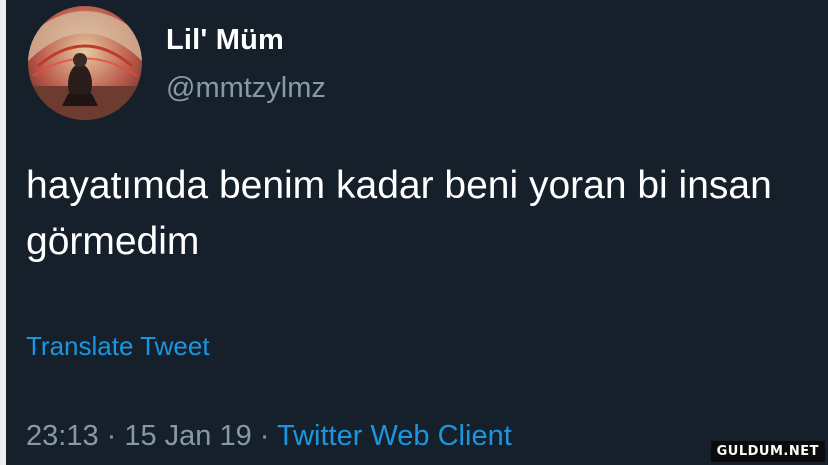  I want to click on user-display-name: Lil' Müm, so click(225, 40).